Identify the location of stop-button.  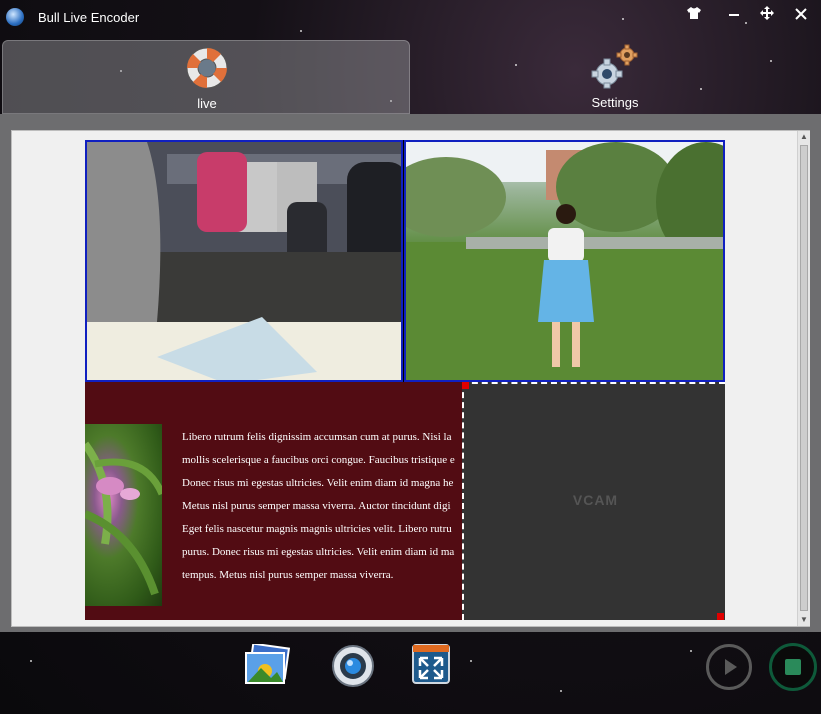
(793, 667).